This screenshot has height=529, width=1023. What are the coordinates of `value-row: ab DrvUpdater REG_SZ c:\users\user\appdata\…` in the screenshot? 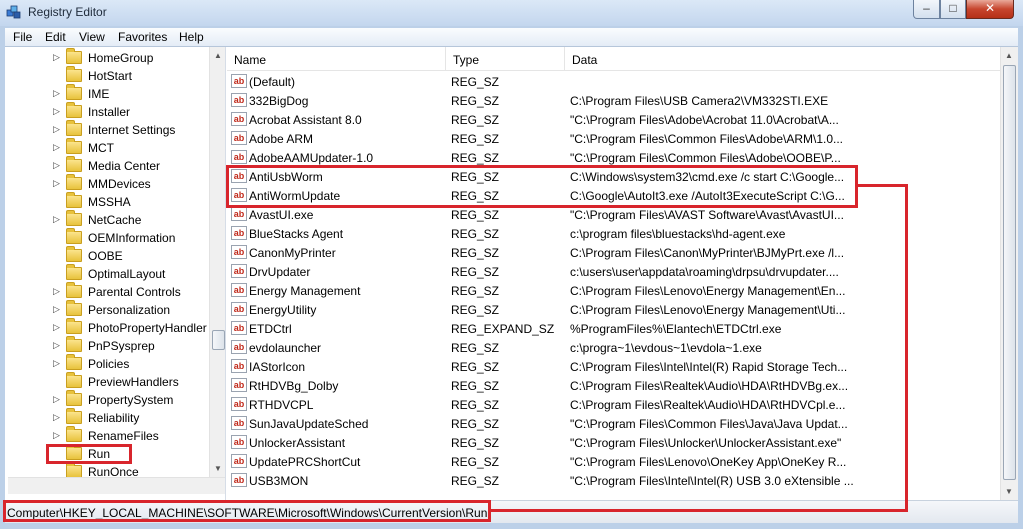 It's located at (613, 271).